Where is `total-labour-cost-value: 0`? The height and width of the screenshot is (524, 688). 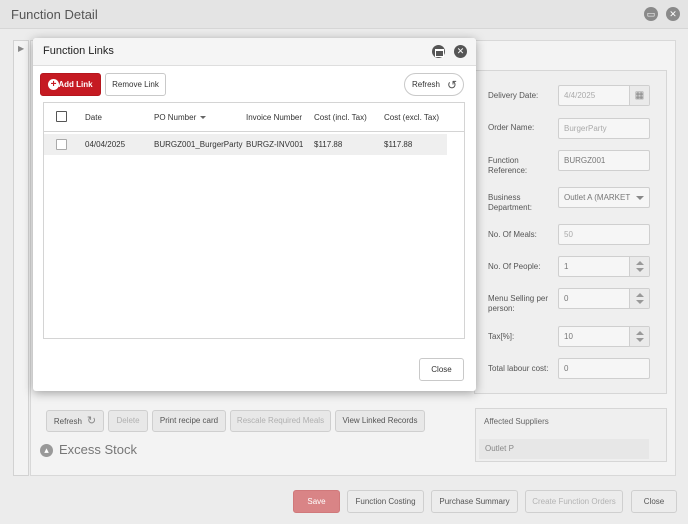
total-labour-cost-value: 0 is located at coordinates (566, 368).